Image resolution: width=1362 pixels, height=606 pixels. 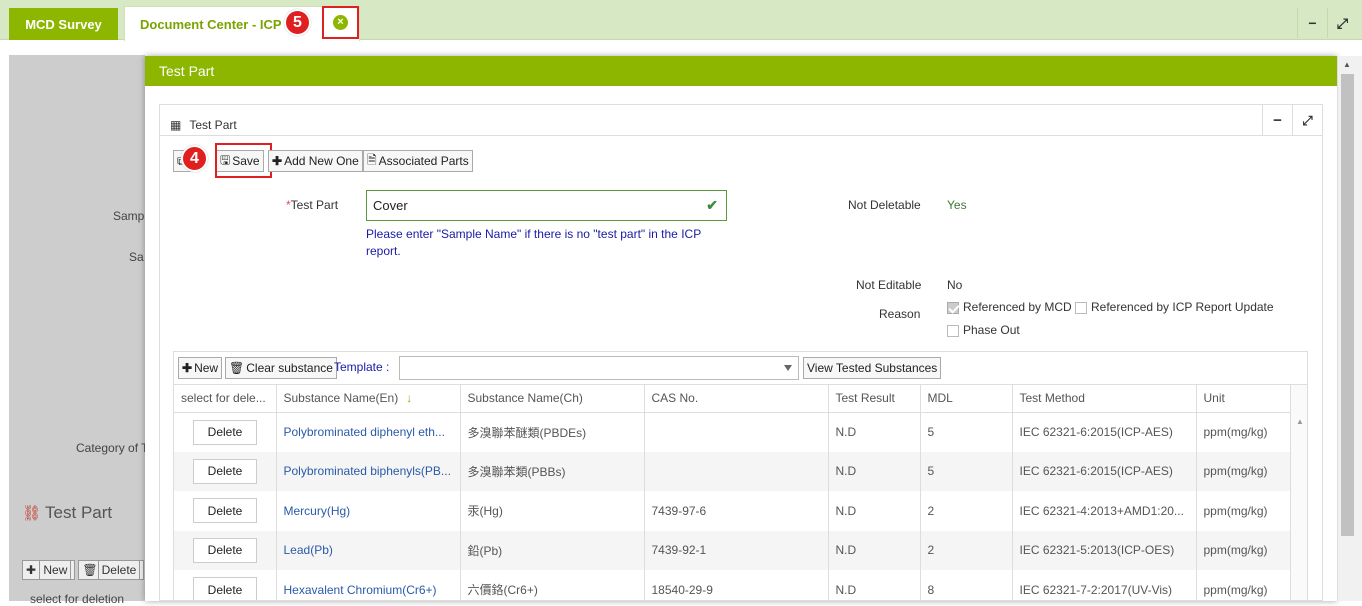 What do you see at coordinates (884, 205) in the screenshot?
I see `not-deletable-label: Not Deletable` at bounding box center [884, 205].